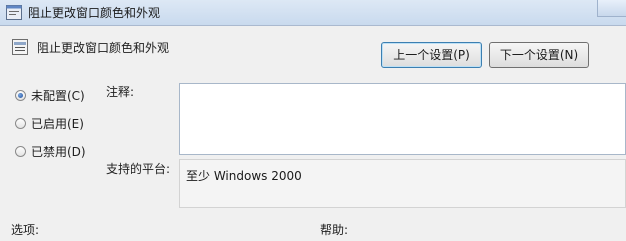 The width and height of the screenshot is (626, 241). I want to click on policy-window-icon, so click(14, 12).